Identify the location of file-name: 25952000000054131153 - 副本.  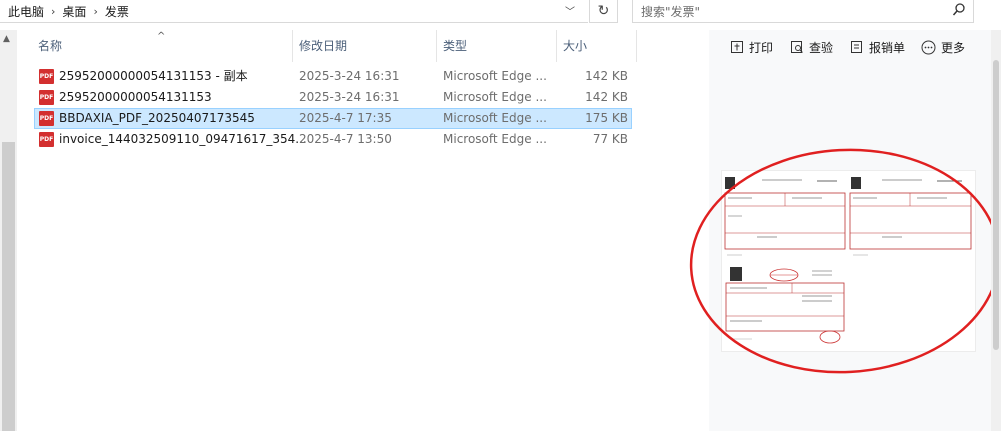
(153, 76).